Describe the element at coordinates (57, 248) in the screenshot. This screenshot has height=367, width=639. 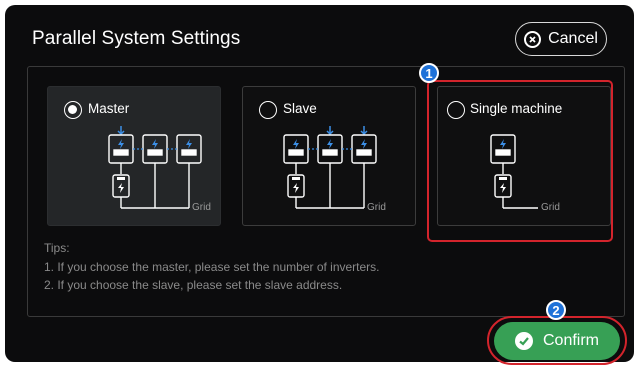
I see `tips-heading: Tips:` at that location.